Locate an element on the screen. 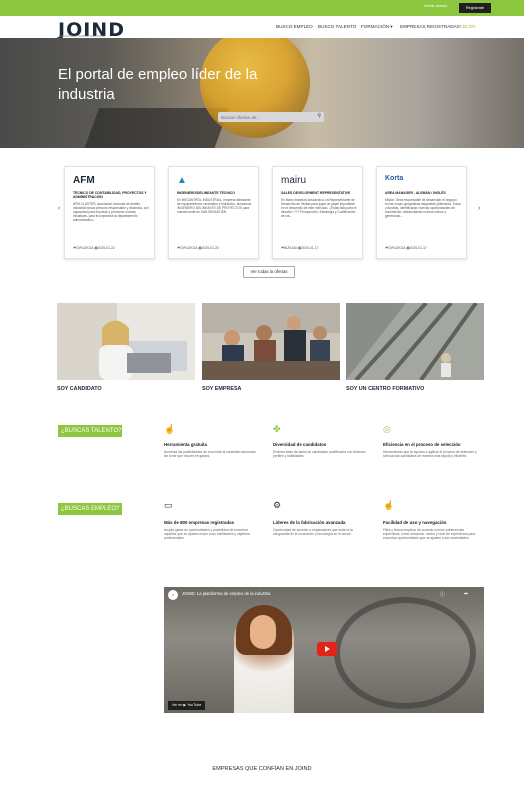  nav-empresas-registradas: EMPRESAS REGISTRADAS is located at coordinates (430, 26).